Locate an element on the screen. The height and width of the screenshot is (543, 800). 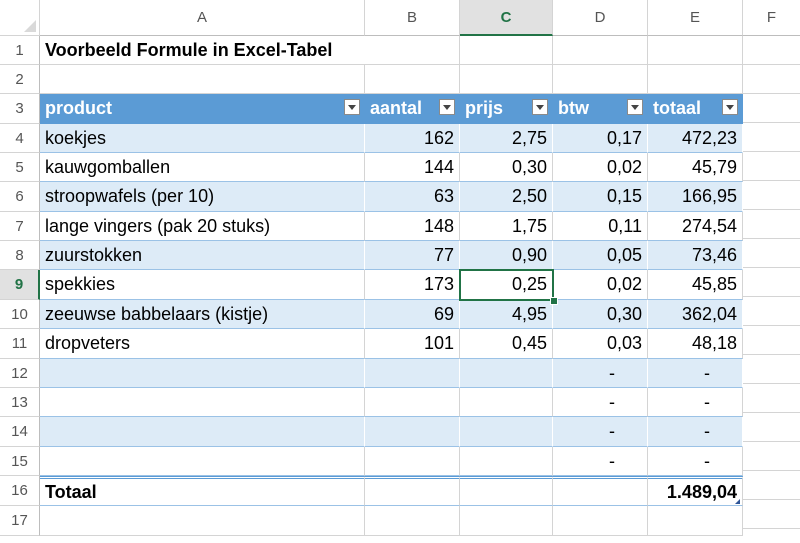
aantal-cell: 162 is located at coordinates (412, 138).